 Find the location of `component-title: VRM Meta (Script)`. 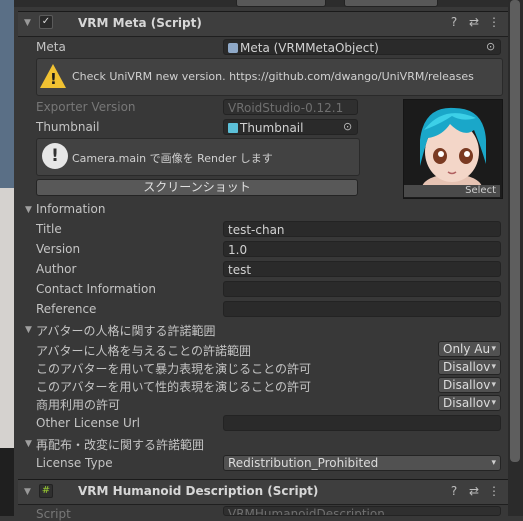

component-title: VRM Meta (Script) is located at coordinates (140, 23).